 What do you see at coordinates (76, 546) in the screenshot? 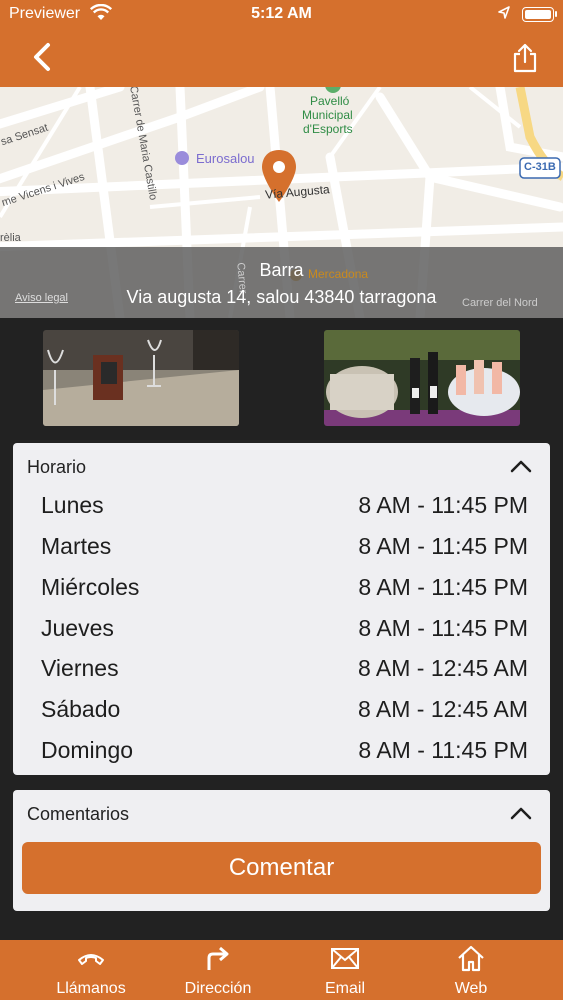
I see `schedule-day: Martes` at bounding box center [76, 546].